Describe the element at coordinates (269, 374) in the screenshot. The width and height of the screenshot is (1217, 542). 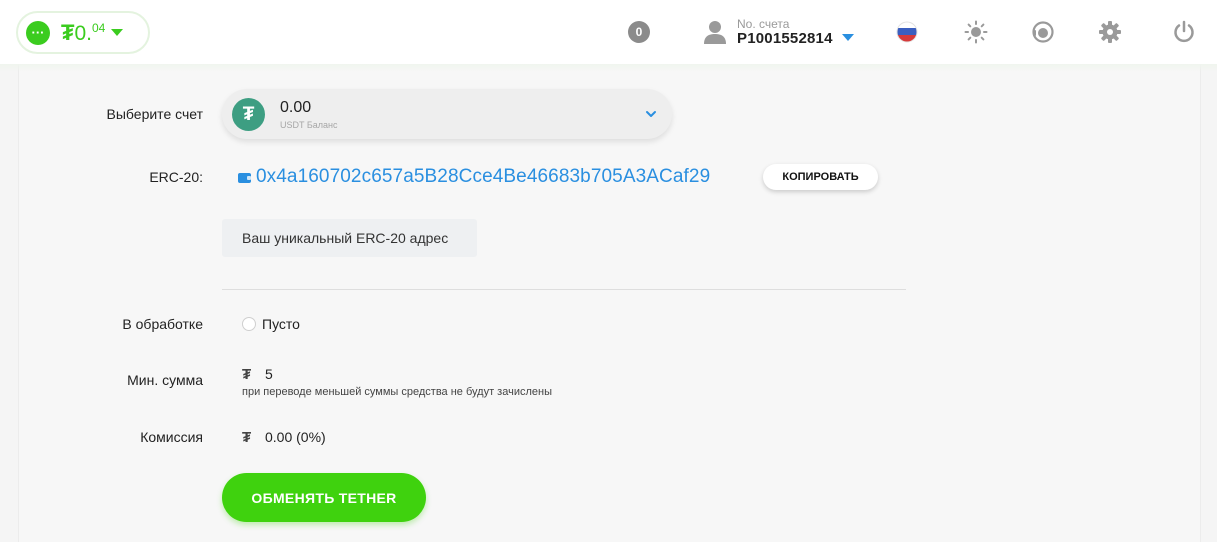
I see `min-amount-value: 5` at that location.